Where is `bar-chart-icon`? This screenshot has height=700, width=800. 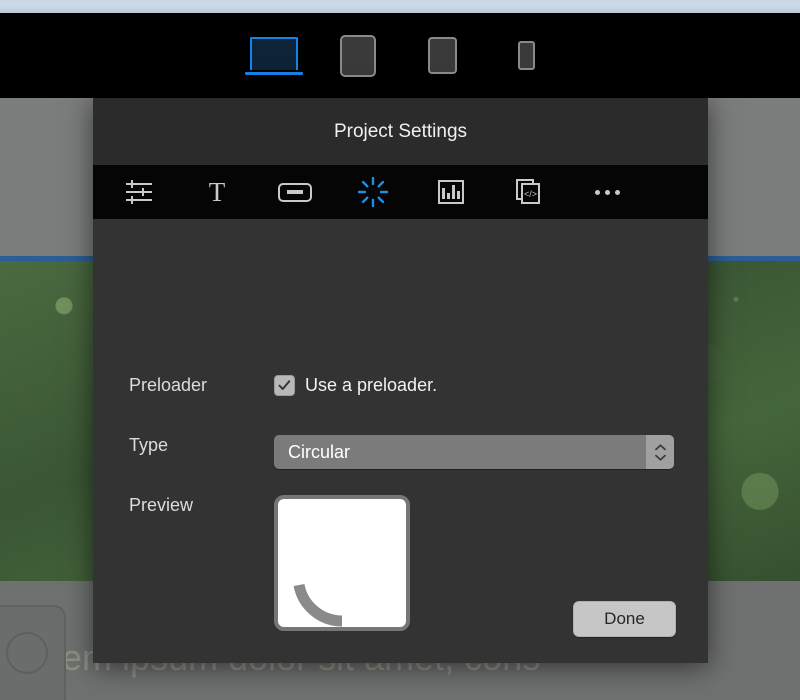 bar-chart-icon is located at coordinates (451, 192).